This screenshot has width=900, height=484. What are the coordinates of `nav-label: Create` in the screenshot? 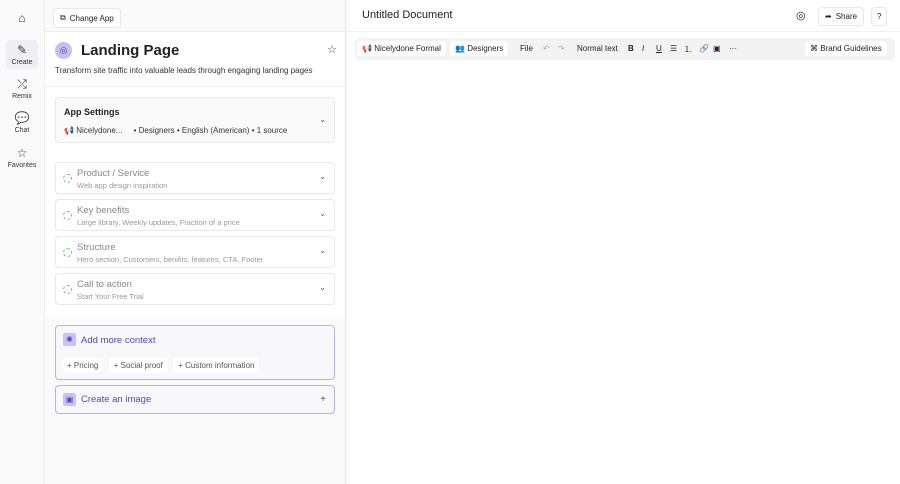 It's located at (22, 62).